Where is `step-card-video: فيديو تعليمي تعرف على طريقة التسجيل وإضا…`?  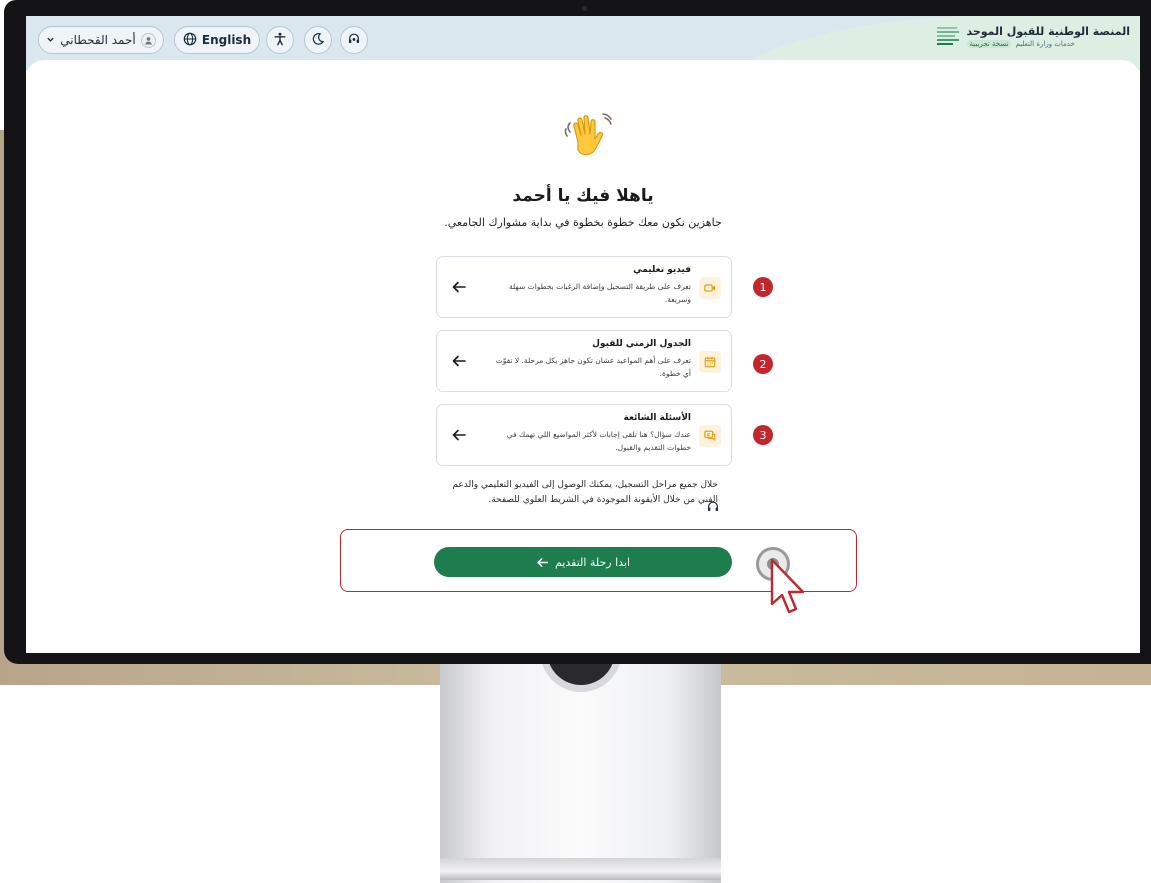
step-card-video: فيديو تعليمي تعرف على طريقة التسجيل وإضا… is located at coordinates (584, 287).